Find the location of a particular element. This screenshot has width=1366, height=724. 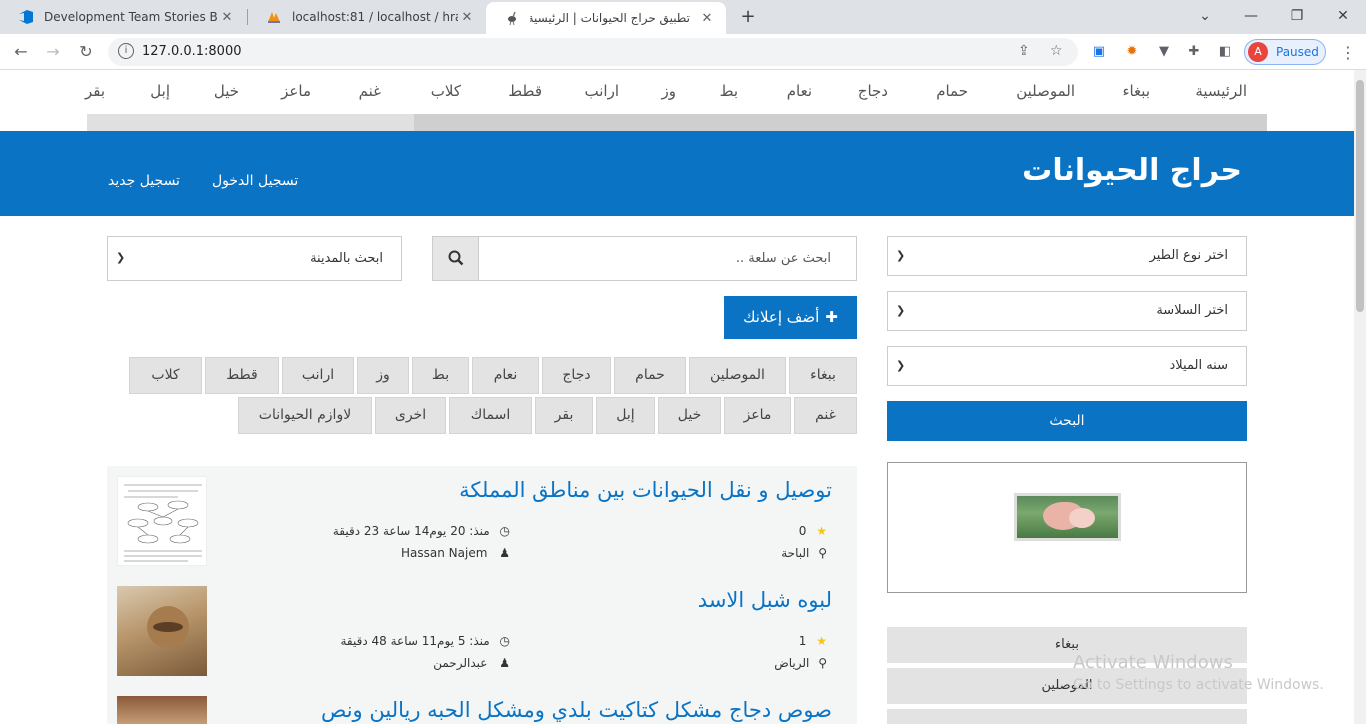

address-bar: i 127.0.0.1:8000 ⇪ ☆ is located at coordinates (593, 52).